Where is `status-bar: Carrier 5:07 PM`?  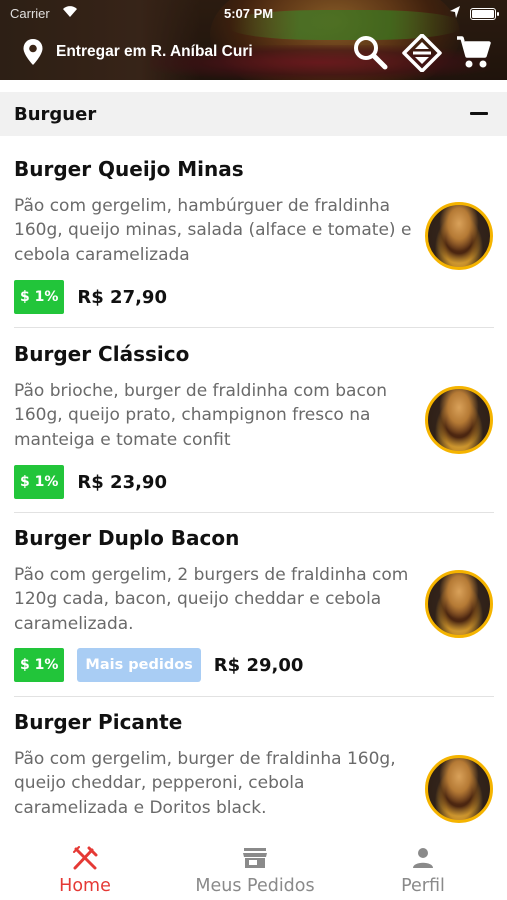 status-bar: Carrier 5:07 PM is located at coordinates (253, 14).